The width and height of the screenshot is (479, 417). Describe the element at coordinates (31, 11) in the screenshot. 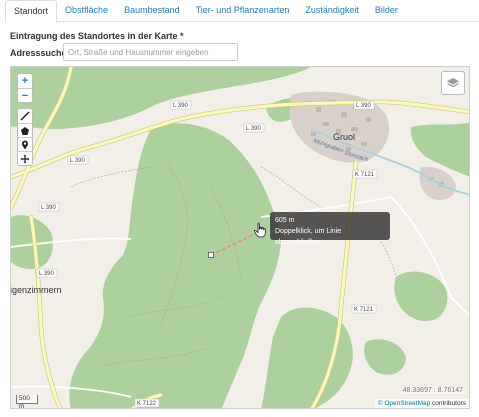

I see `tab-standort: Standort` at that location.